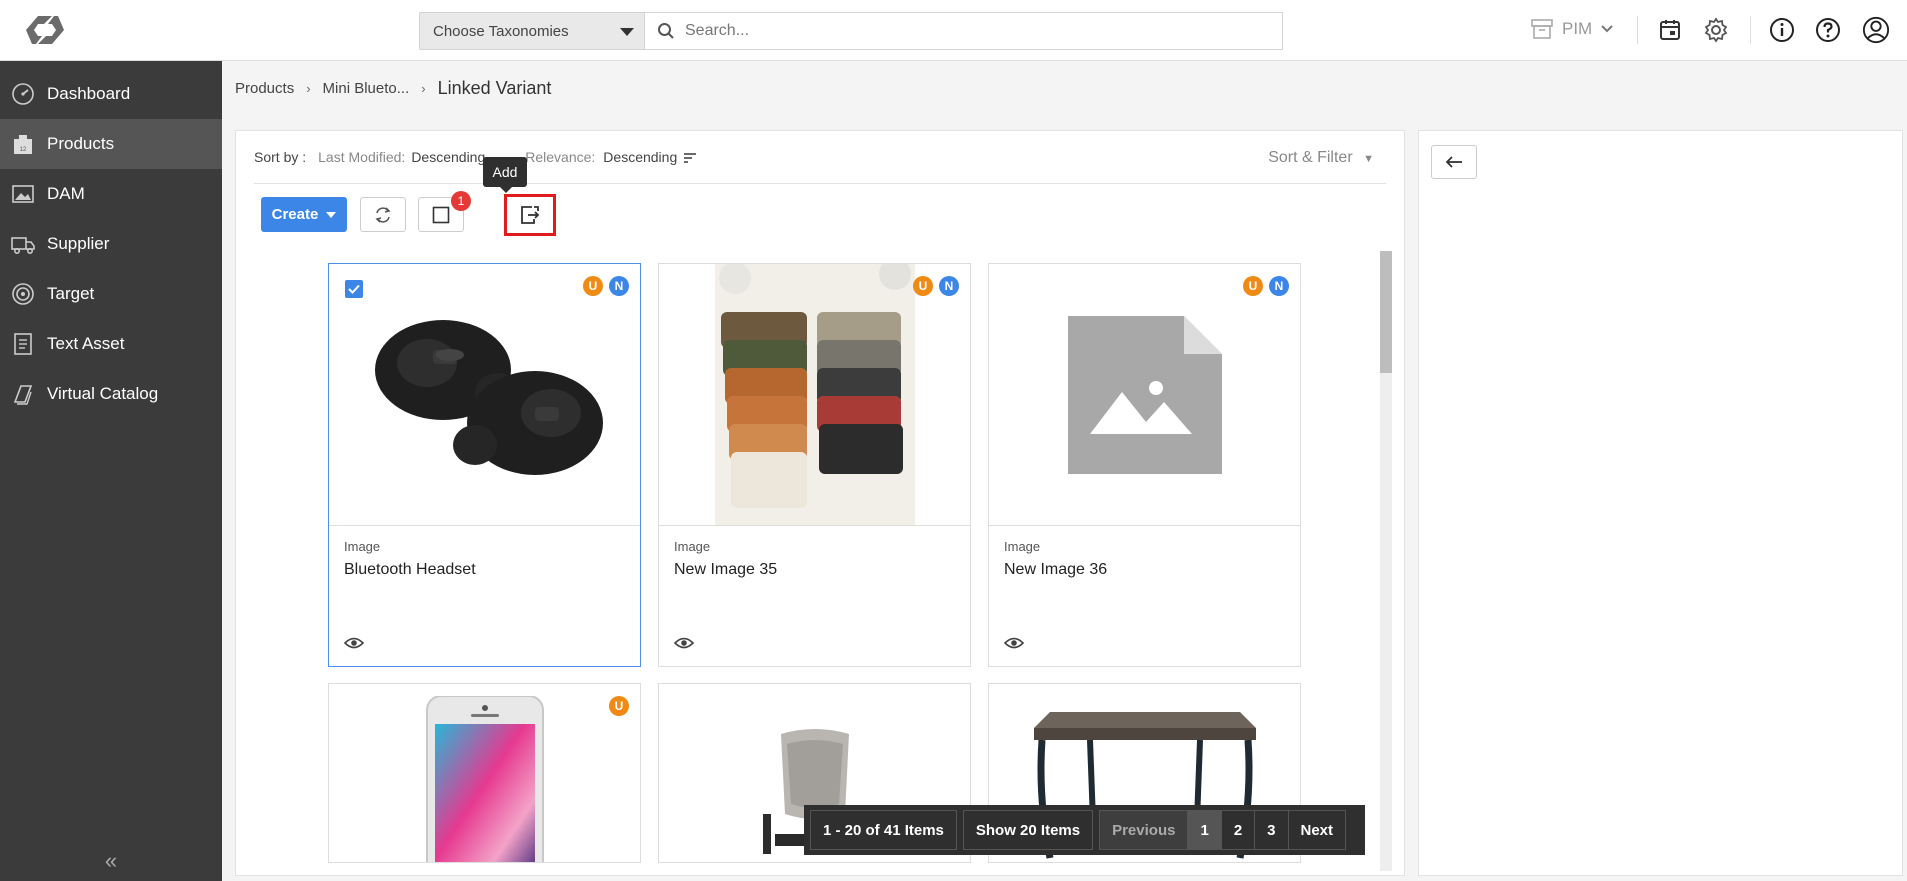 The width and height of the screenshot is (1907, 881). Describe the element at coordinates (560, 157) in the screenshot. I see `relevance-label: Relevance:` at that location.